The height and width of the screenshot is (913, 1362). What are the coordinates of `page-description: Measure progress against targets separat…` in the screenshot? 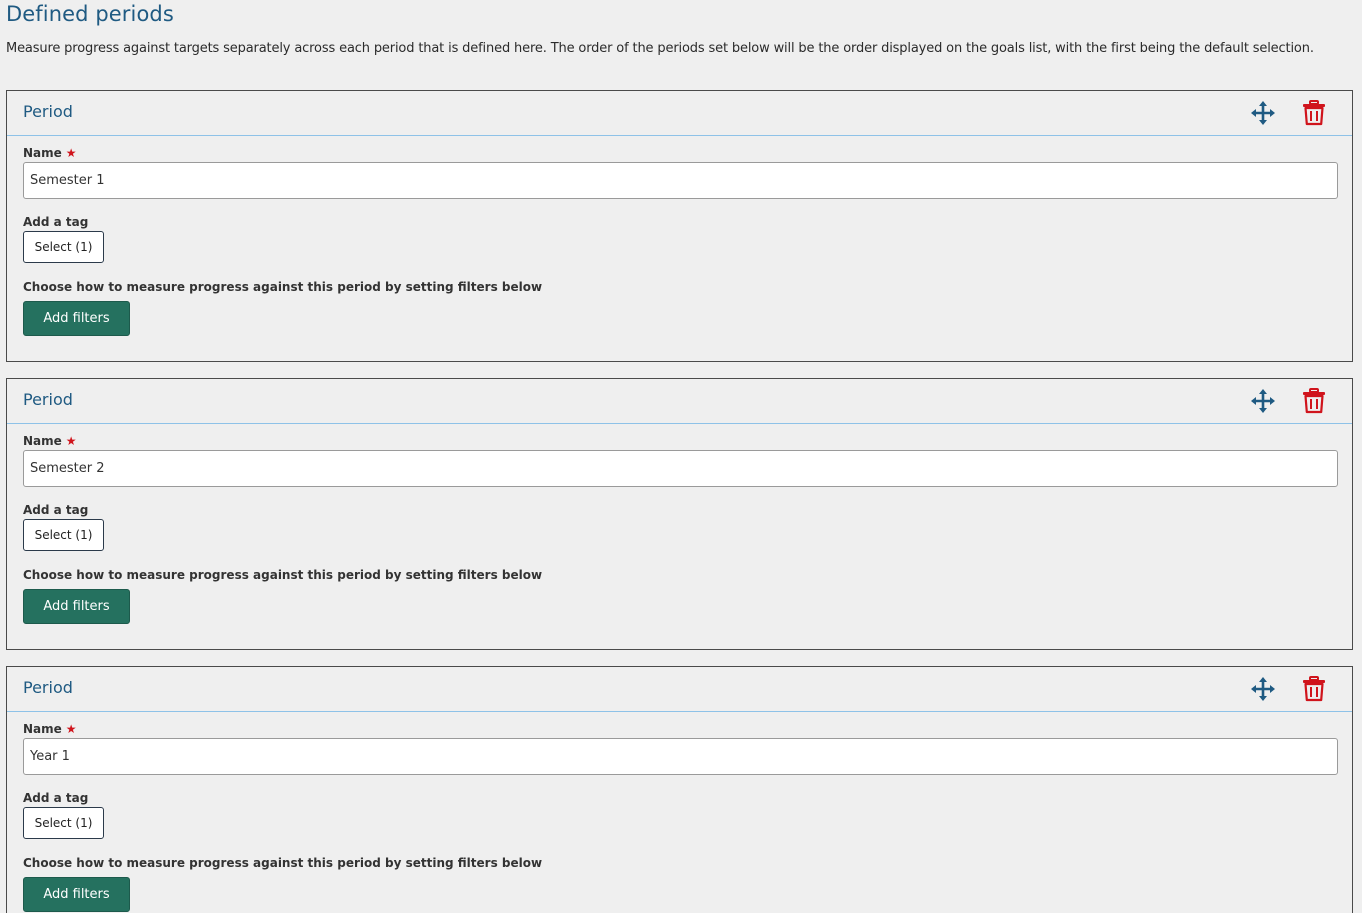 It's located at (660, 48).